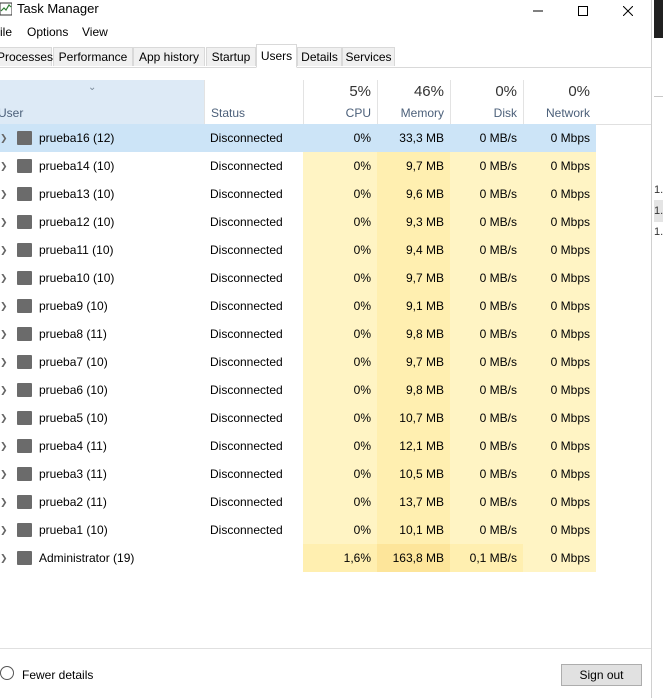  Describe the element at coordinates (169, 56) in the screenshot. I see `tab-app-history: App history` at that location.